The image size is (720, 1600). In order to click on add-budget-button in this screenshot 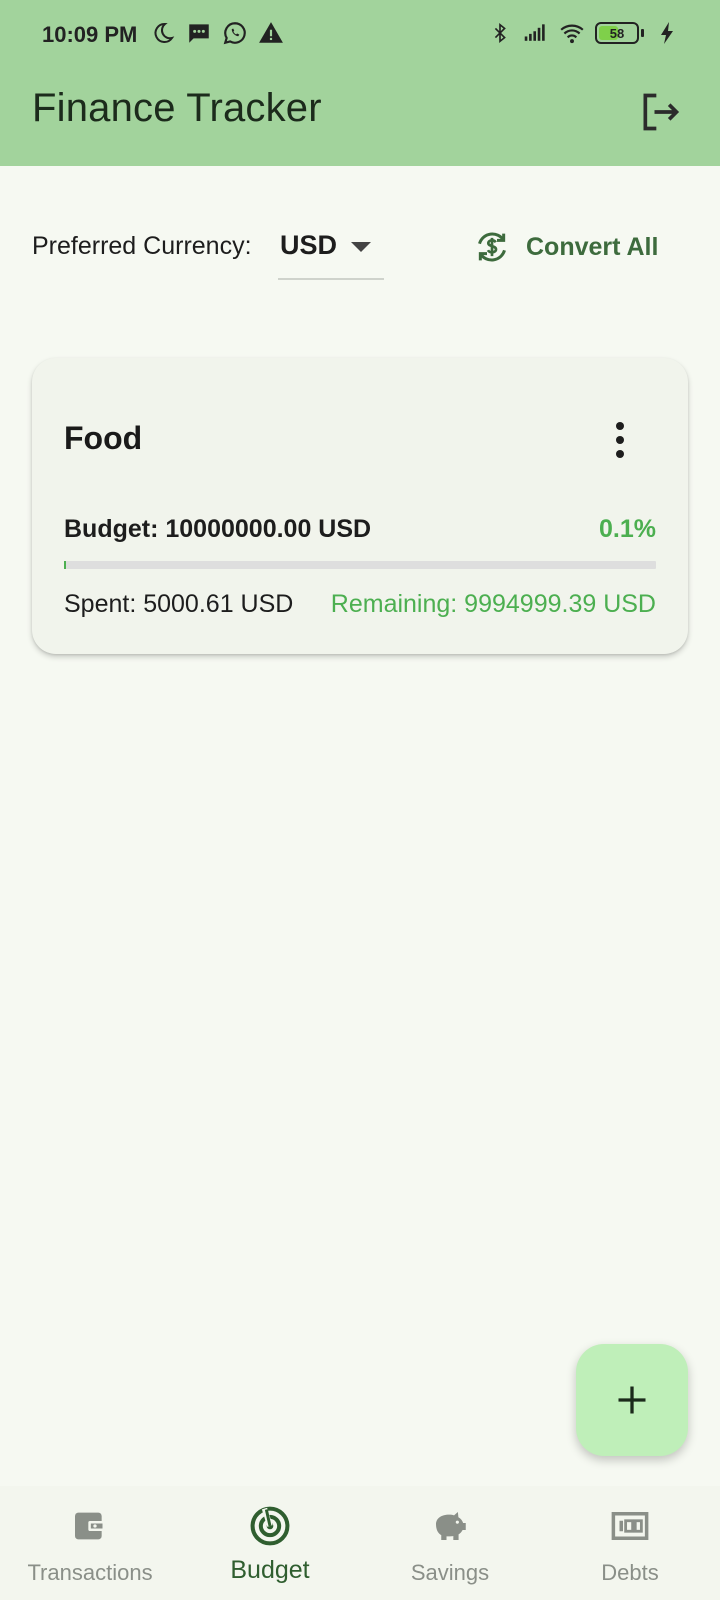, I will do `click(632, 1400)`.